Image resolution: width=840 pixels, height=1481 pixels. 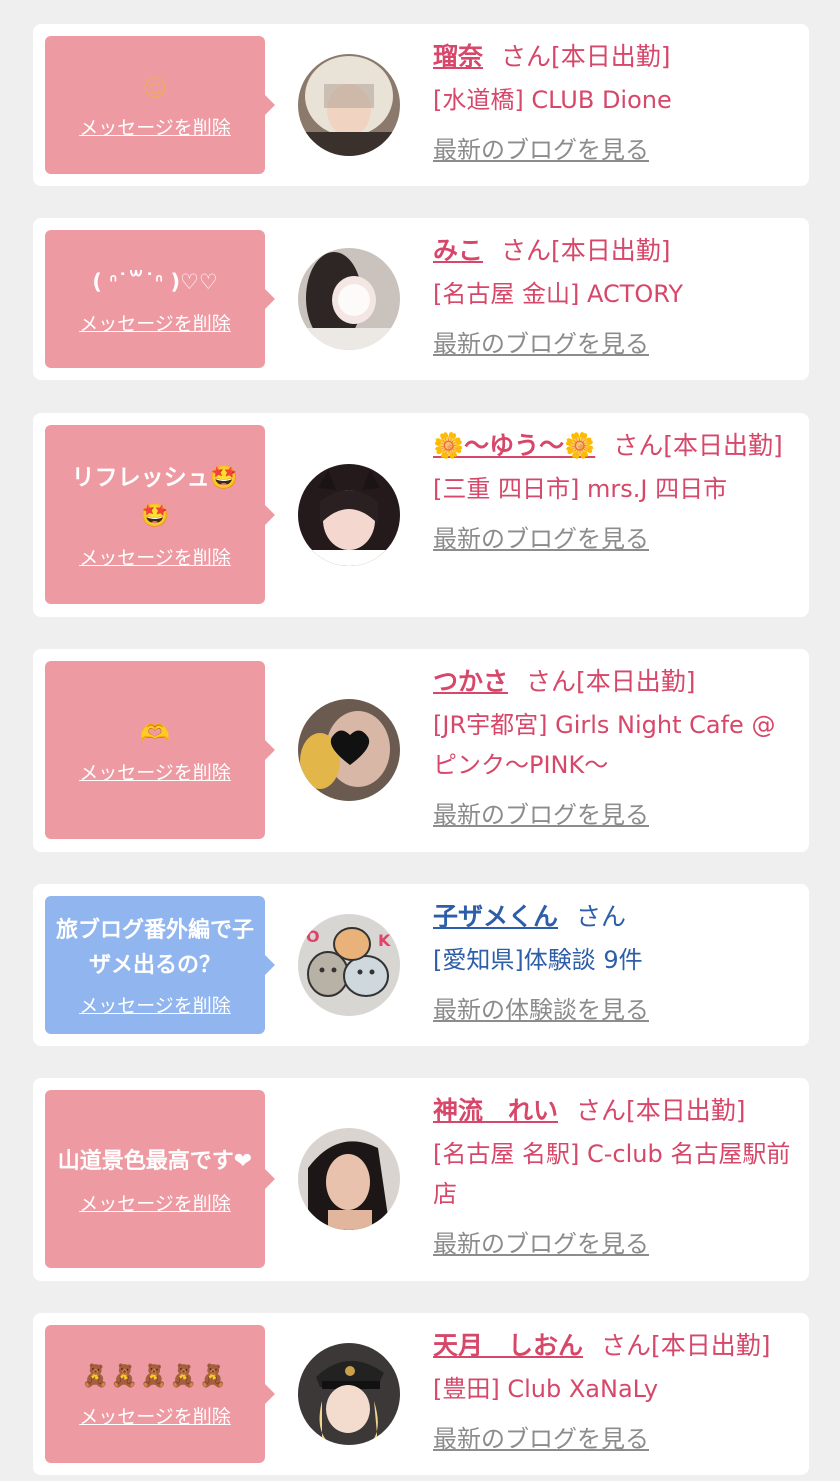 I want to click on message-text: ☺, so click(x=155, y=87).